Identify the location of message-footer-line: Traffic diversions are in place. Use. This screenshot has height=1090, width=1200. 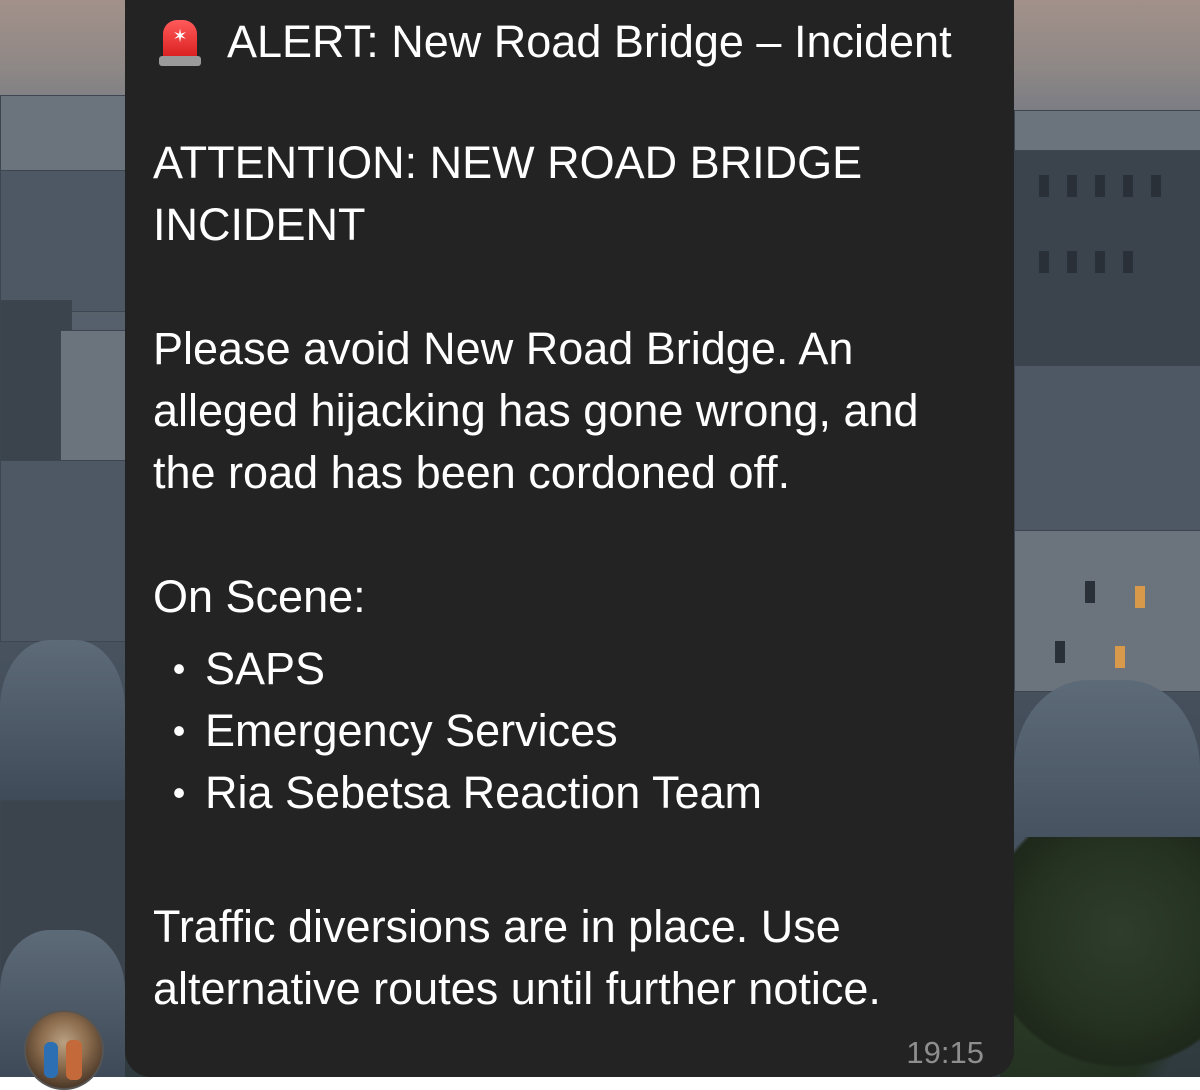
(497, 926).